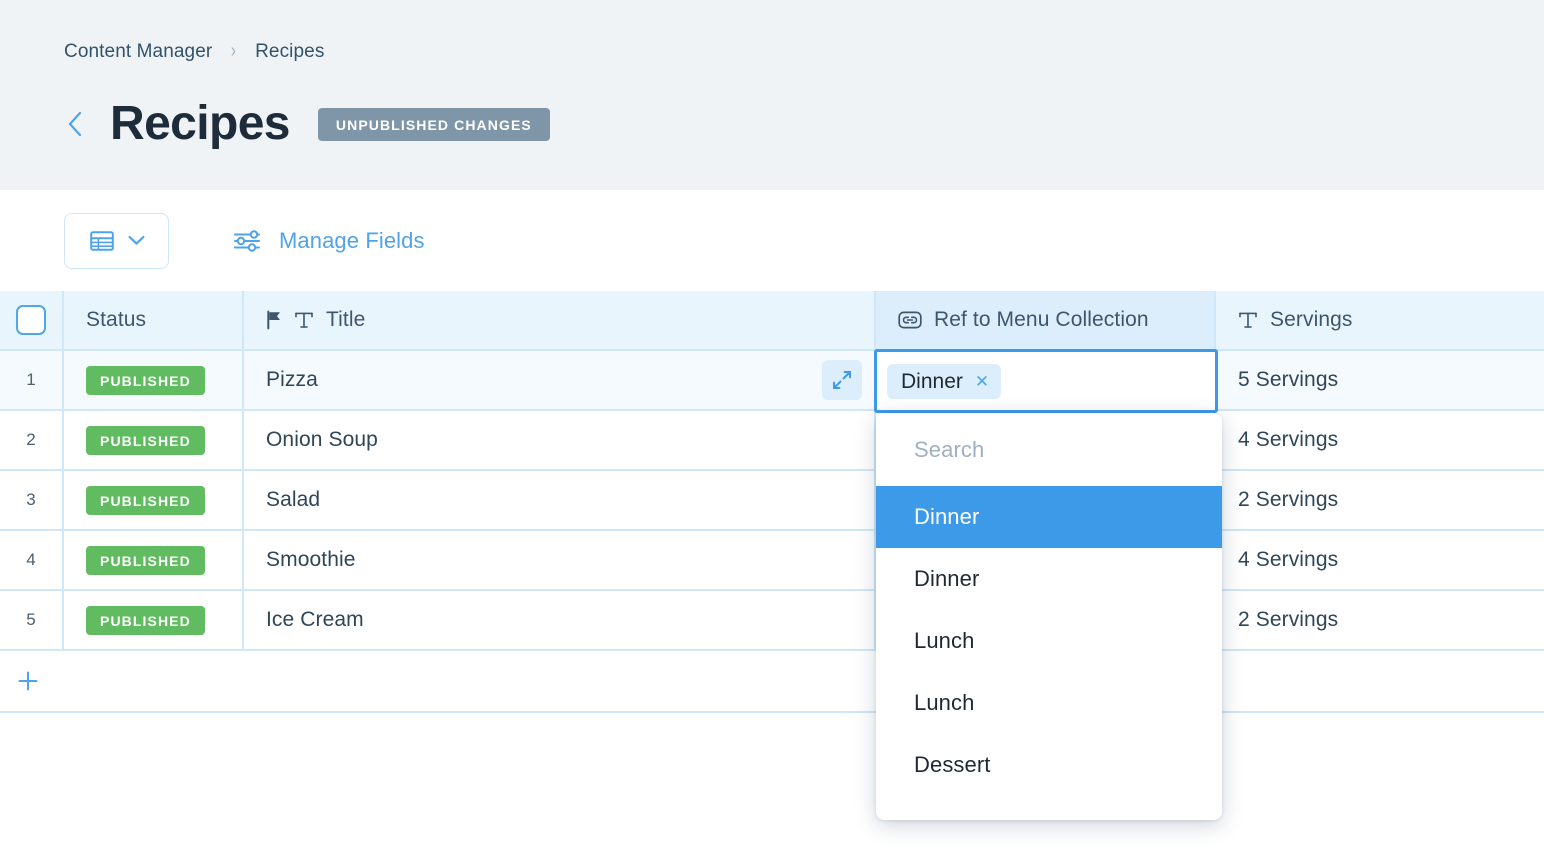 This screenshot has height=864, width=1544. Describe the element at coordinates (560, 620) in the screenshot. I see `cell-title: Ice Cream` at that location.